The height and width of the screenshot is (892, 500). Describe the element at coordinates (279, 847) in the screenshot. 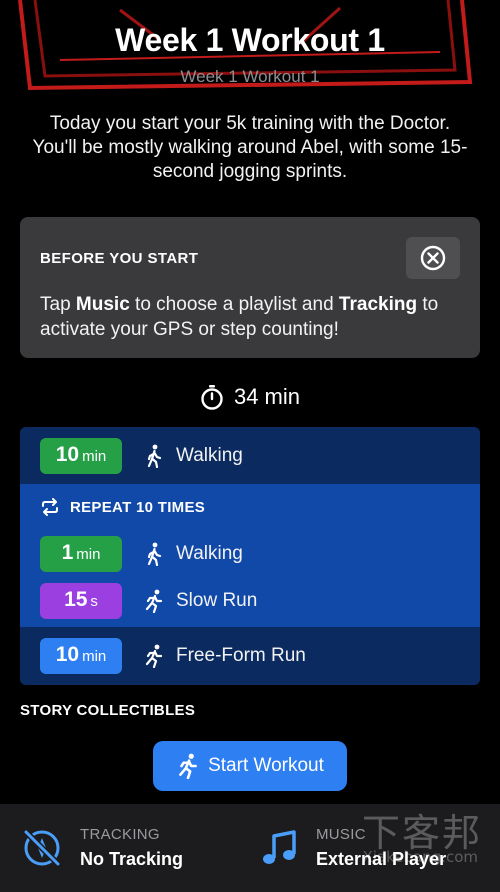

I see `music-note-icon` at that location.